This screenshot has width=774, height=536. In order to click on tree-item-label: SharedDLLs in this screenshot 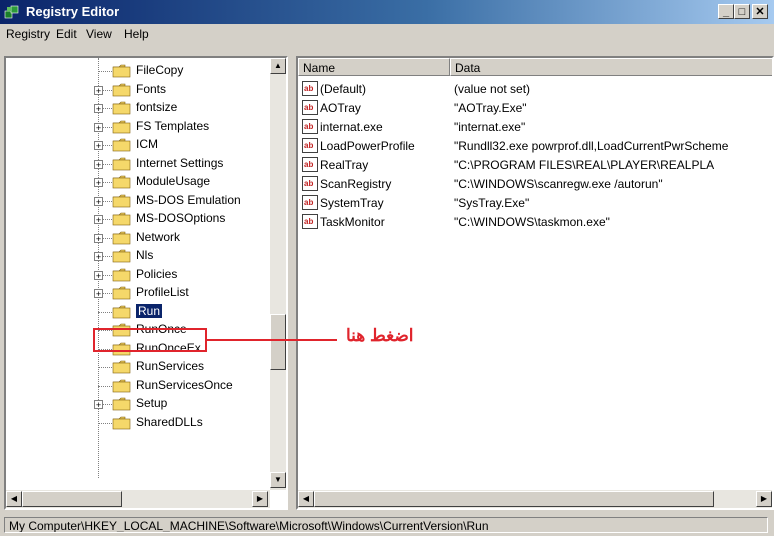, I will do `click(169, 422)`.